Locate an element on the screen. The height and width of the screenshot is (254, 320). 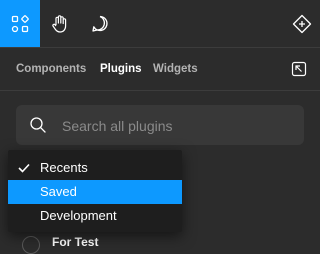
menu-item-development: Development is located at coordinates (95, 216).